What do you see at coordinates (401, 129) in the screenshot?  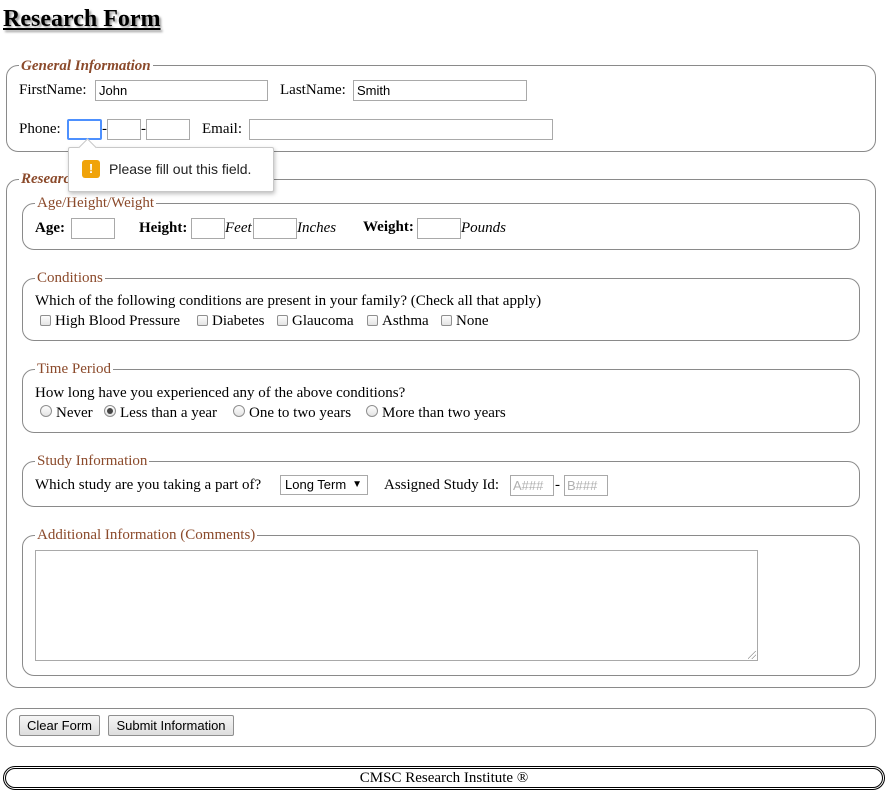 I see `email-input` at bounding box center [401, 129].